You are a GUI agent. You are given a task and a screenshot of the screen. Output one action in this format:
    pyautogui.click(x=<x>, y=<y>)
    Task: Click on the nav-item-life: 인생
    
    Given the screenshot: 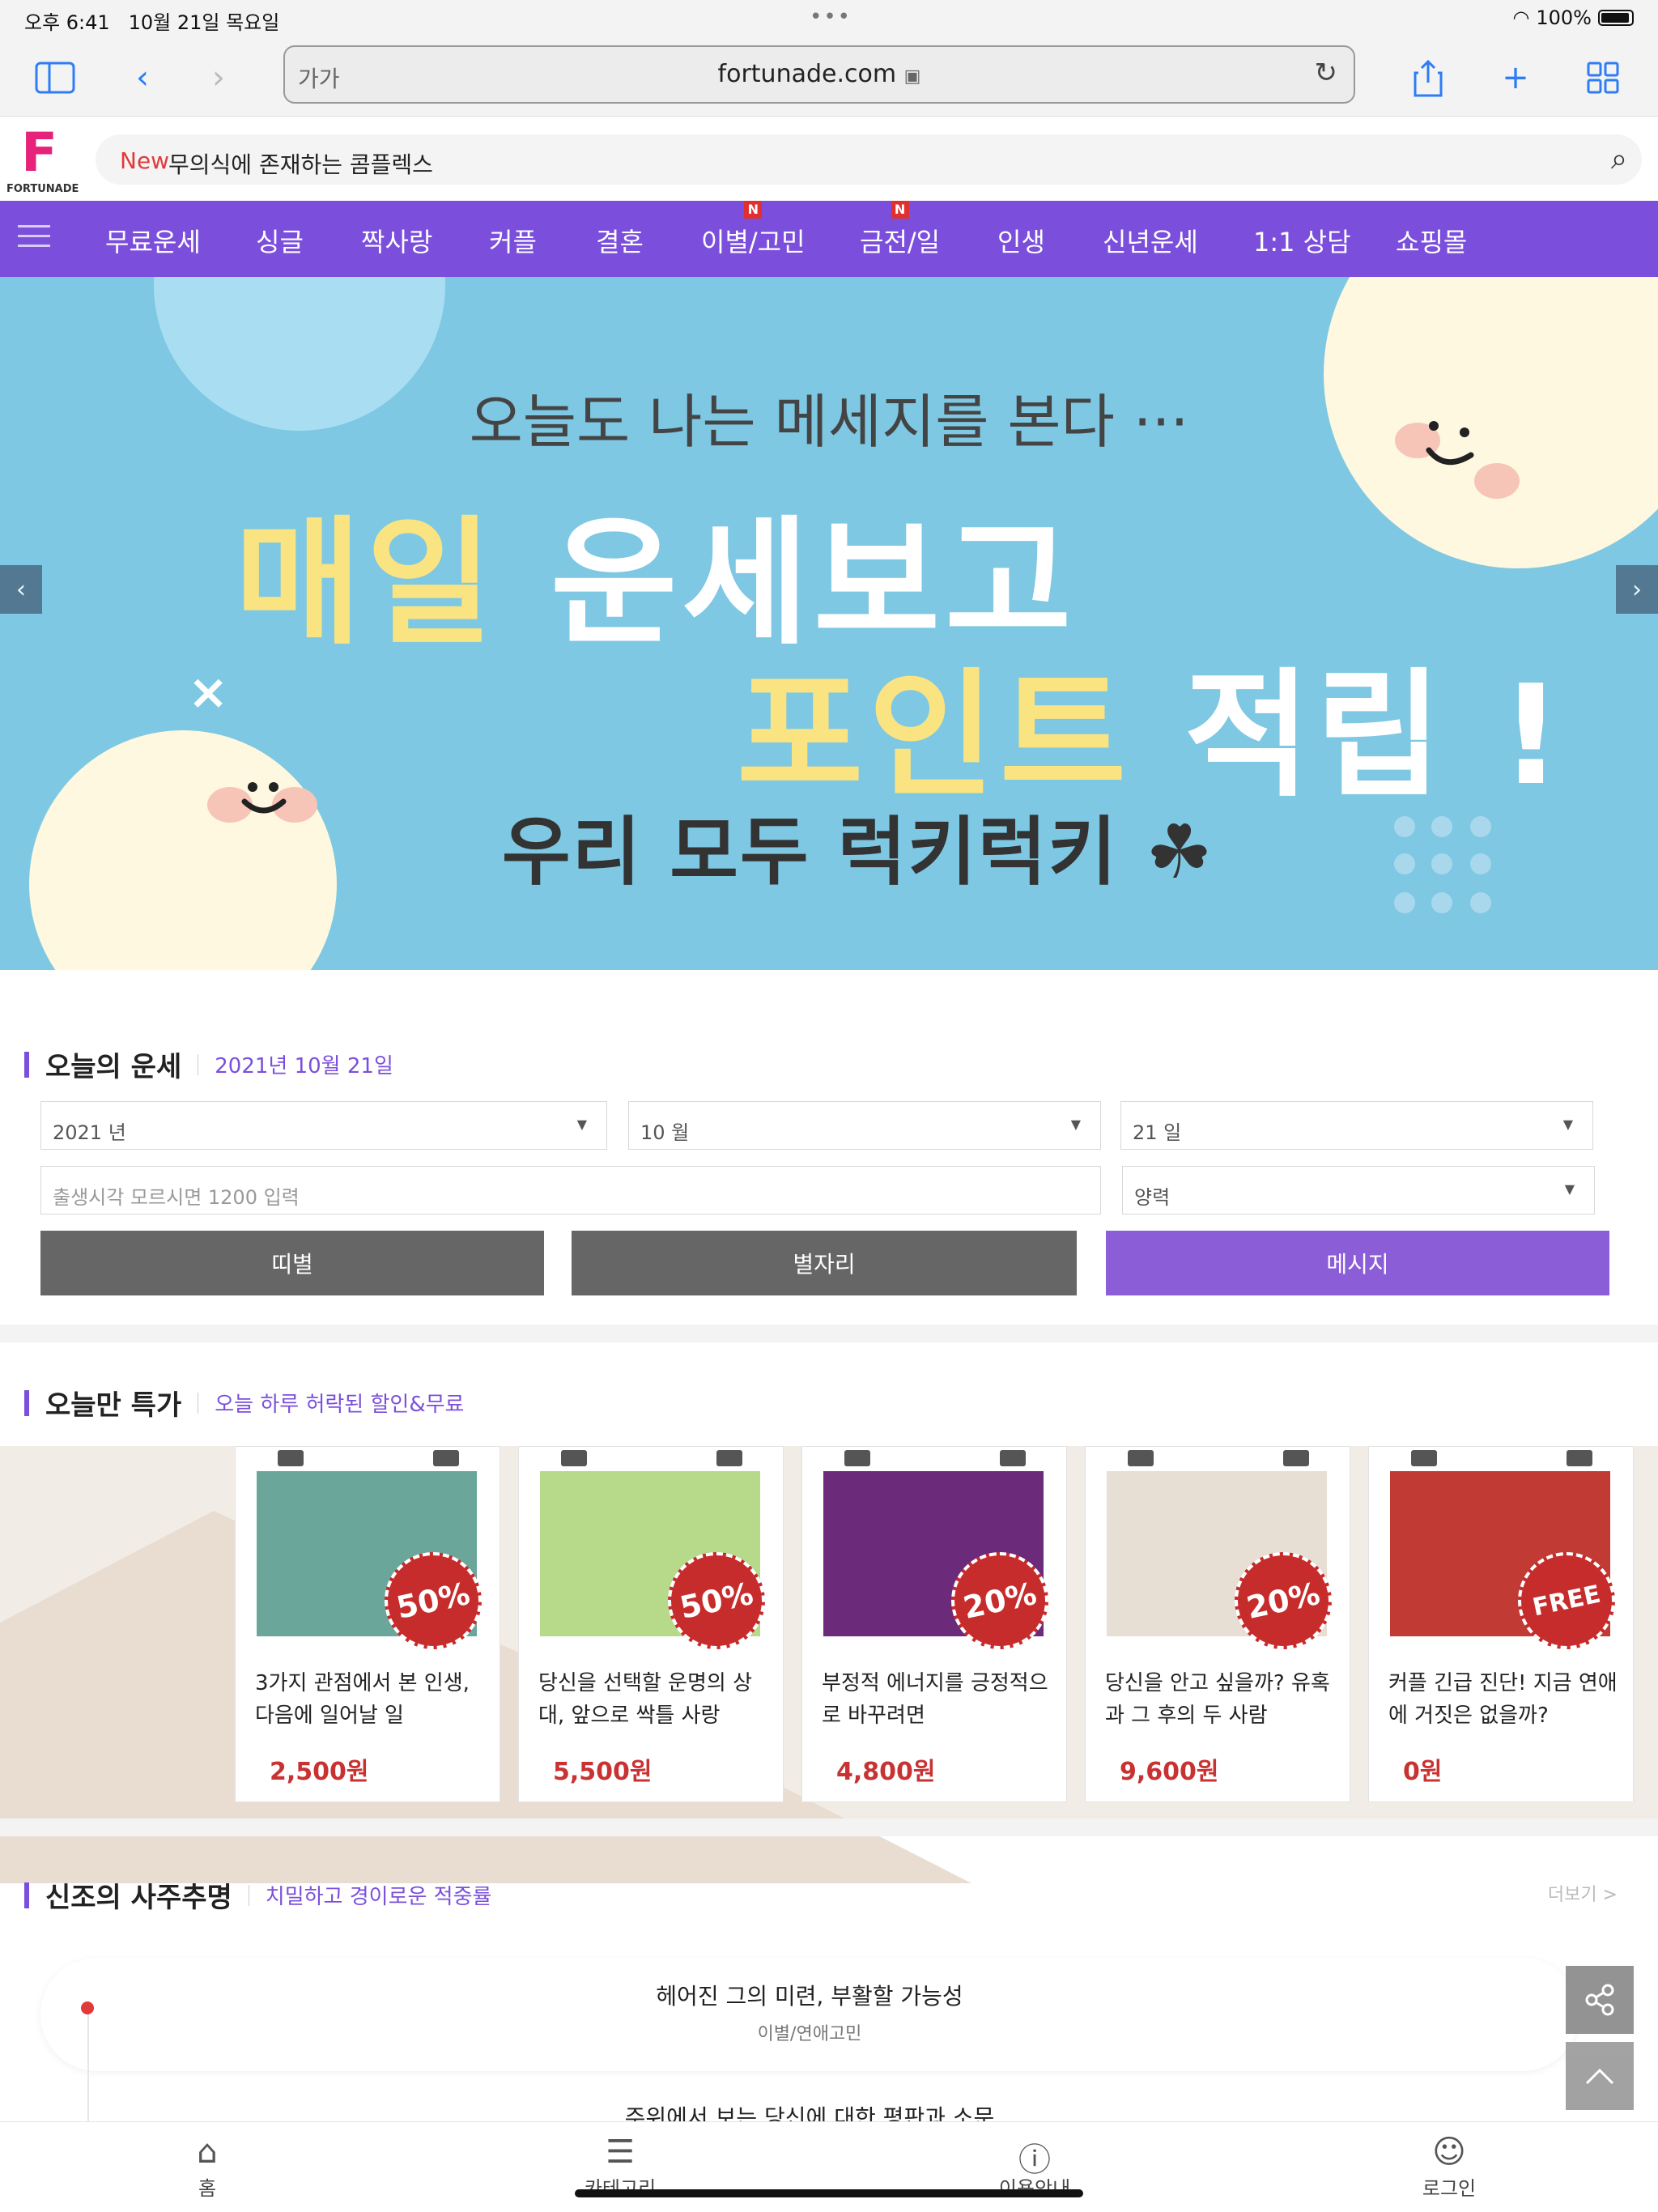 What is the action you would take?
    pyautogui.click(x=1021, y=240)
    